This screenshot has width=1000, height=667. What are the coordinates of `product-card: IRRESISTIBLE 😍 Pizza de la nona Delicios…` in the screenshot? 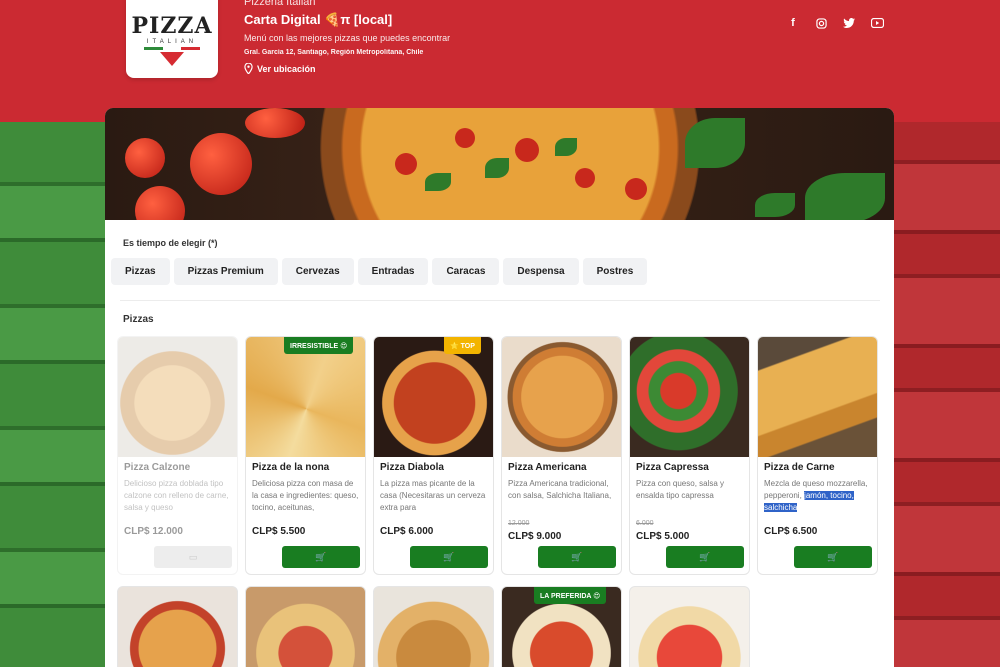 It's located at (305, 455).